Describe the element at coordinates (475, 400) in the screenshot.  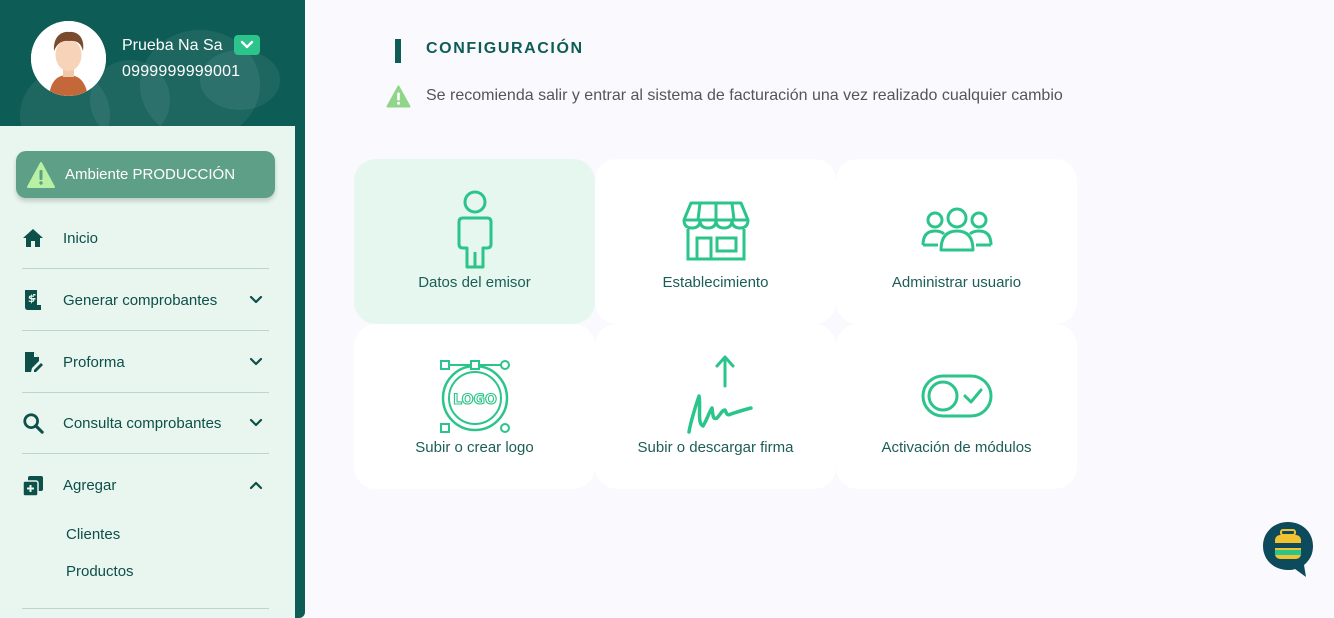
I see `logo-icon-text: LOGO` at that location.